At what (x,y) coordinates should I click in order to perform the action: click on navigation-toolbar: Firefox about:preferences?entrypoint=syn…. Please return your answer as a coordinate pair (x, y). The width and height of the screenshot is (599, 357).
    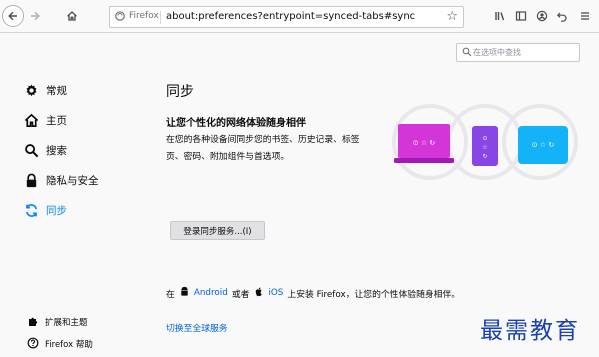
    Looking at the image, I should click on (299, 16).